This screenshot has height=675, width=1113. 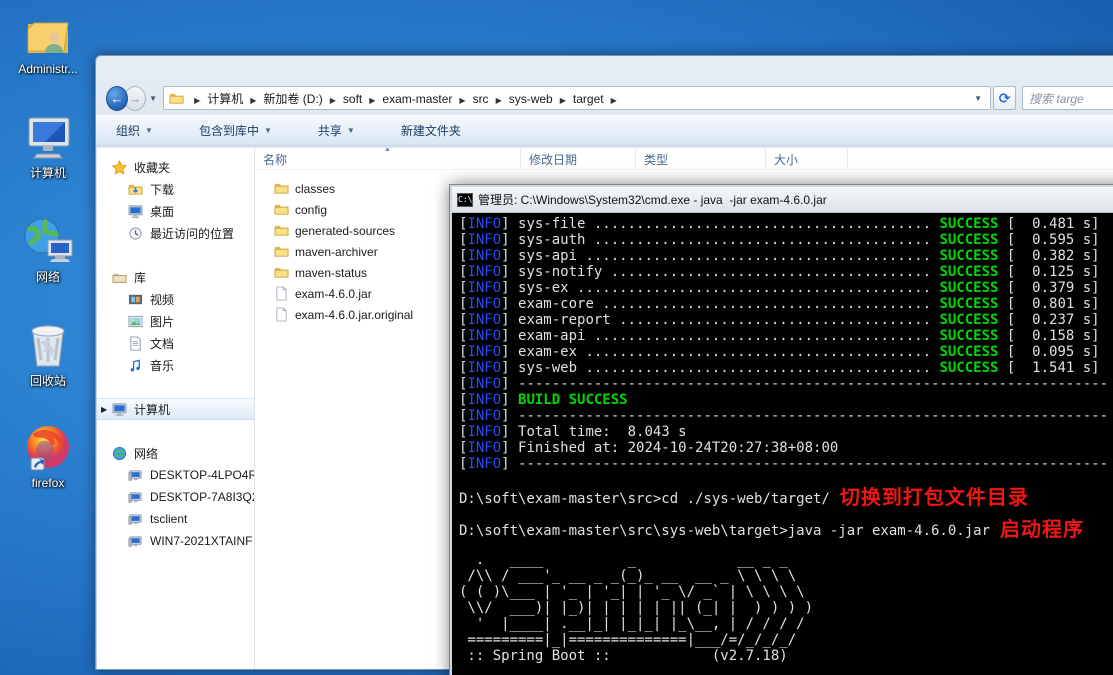 I want to click on nav-section-1: 库, so click(x=175, y=277).